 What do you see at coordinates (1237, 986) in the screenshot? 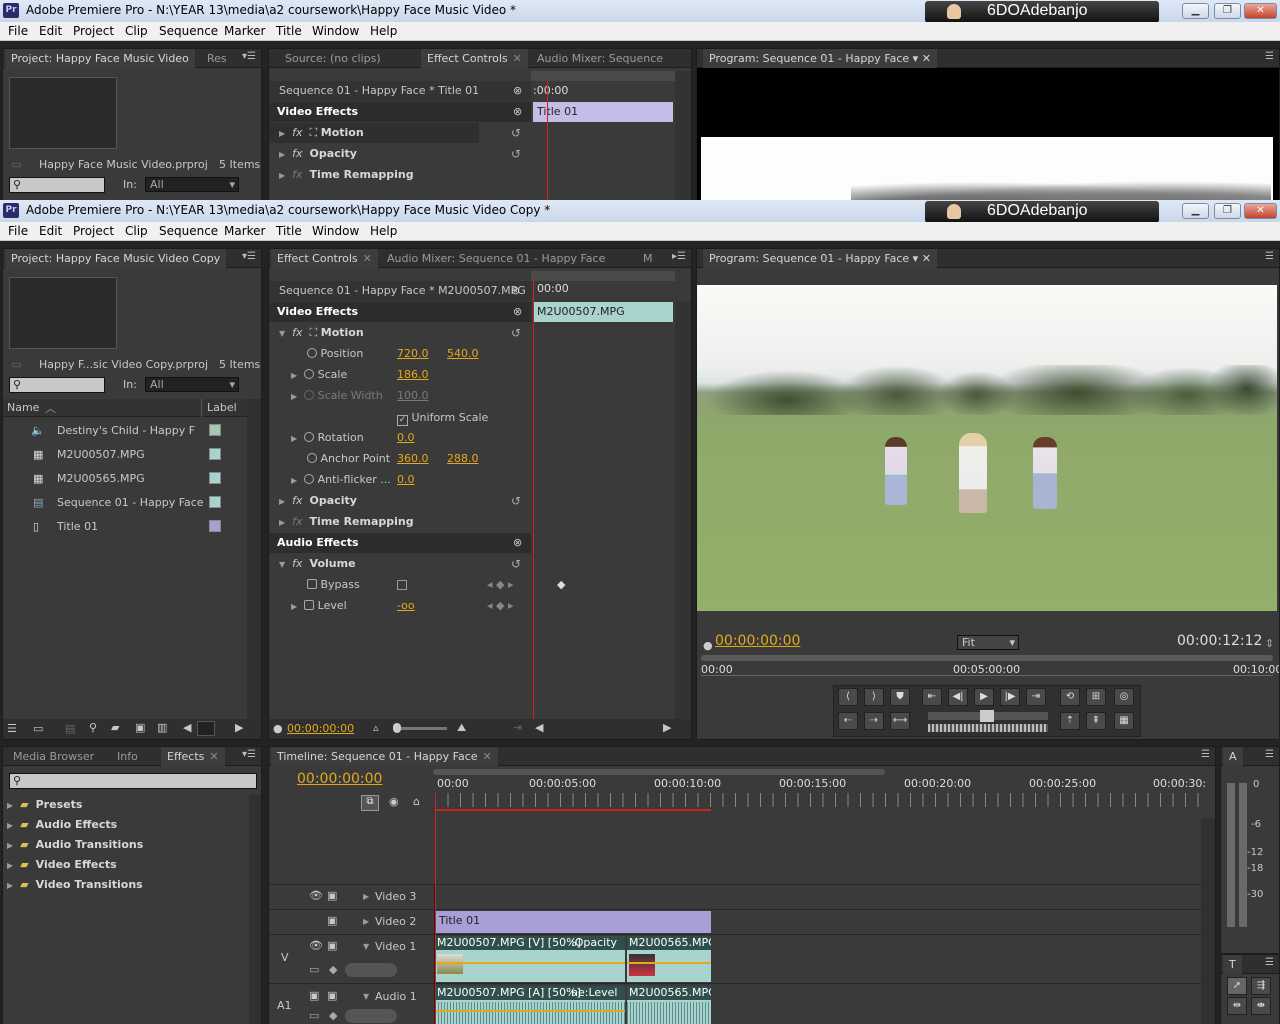
I see `selection-tool: ➚` at bounding box center [1237, 986].